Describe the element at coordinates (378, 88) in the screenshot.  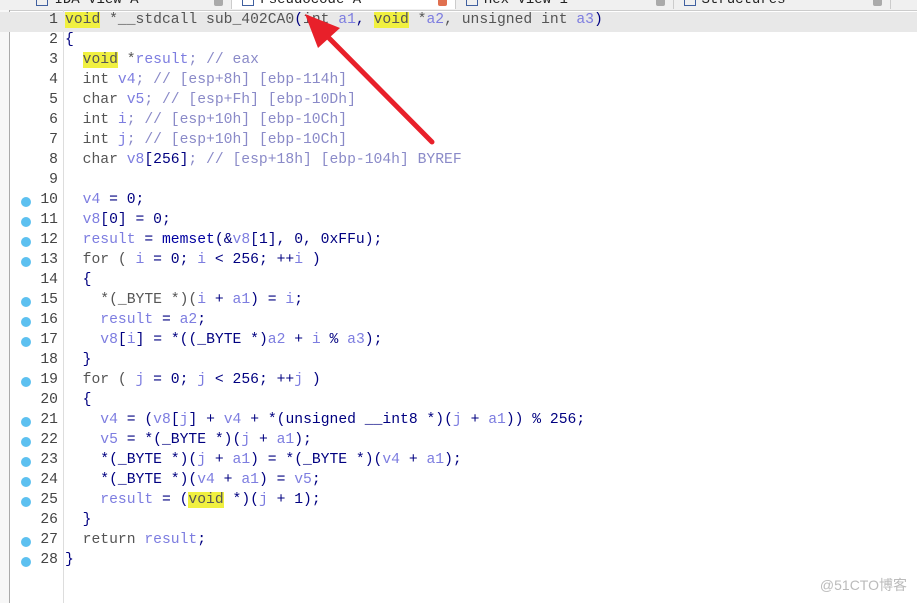
I see `arrow-shaft` at that location.